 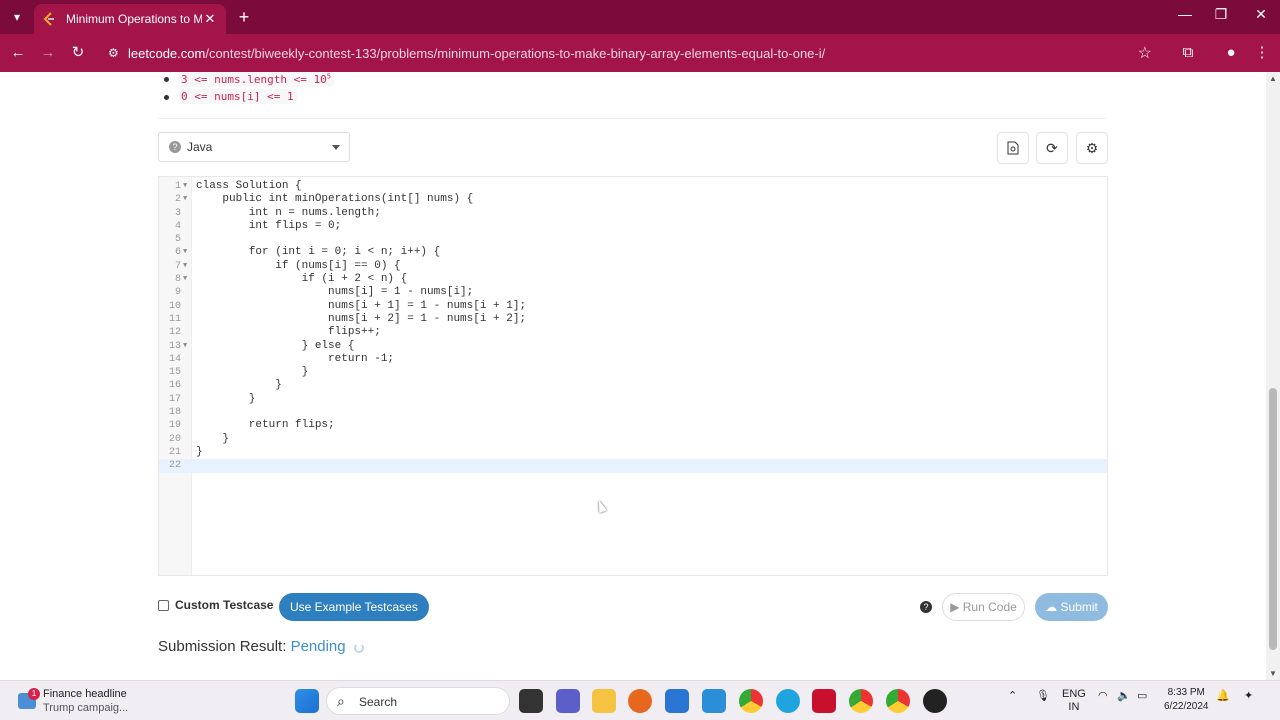 What do you see at coordinates (210, 19) in the screenshot?
I see `close-tab-icon: ✕` at bounding box center [210, 19].